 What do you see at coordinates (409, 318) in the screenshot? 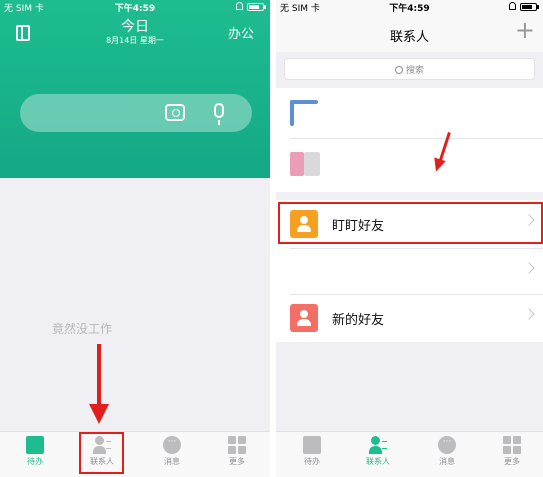
I see `contact-row-new-friends: 新的好友` at bounding box center [409, 318].